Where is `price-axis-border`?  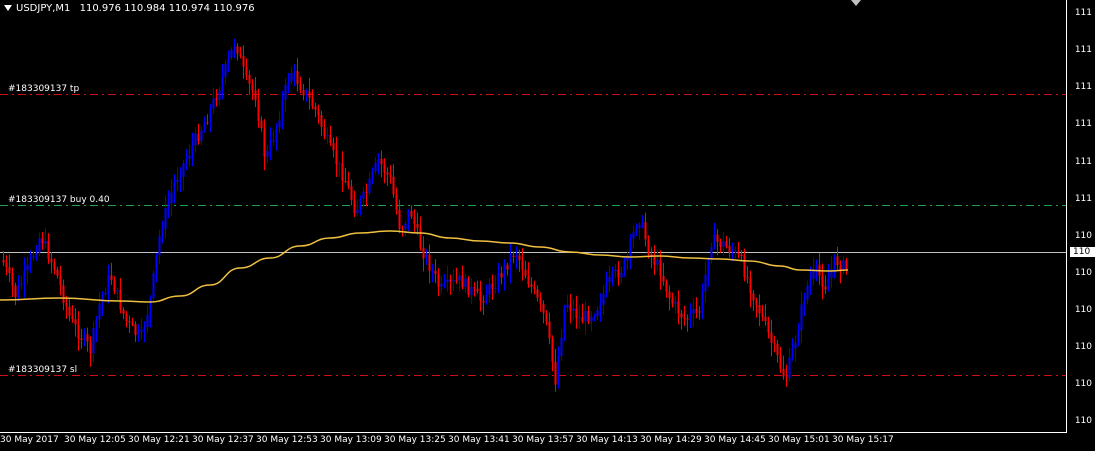
price-axis-border is located at coordinates (1066, 216).